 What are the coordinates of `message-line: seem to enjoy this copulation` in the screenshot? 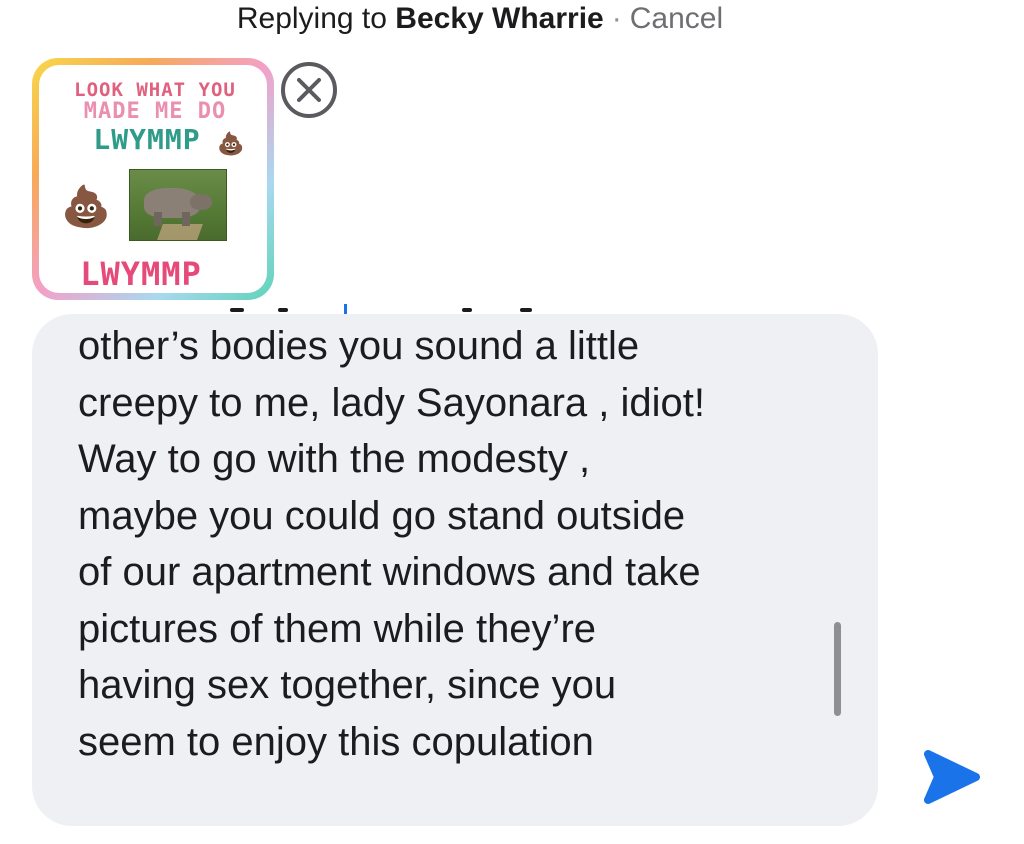 It's located at (336, 741).